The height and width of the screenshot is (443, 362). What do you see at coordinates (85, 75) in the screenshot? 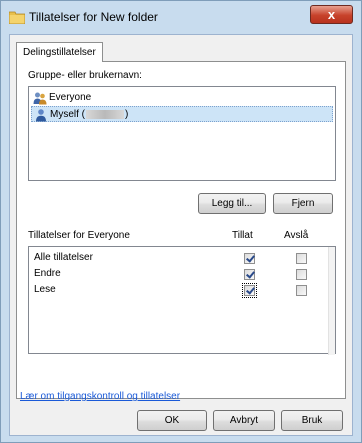
I see `users-label: Gruppe- eller brukernavn:` at bounding box center [85, 75].